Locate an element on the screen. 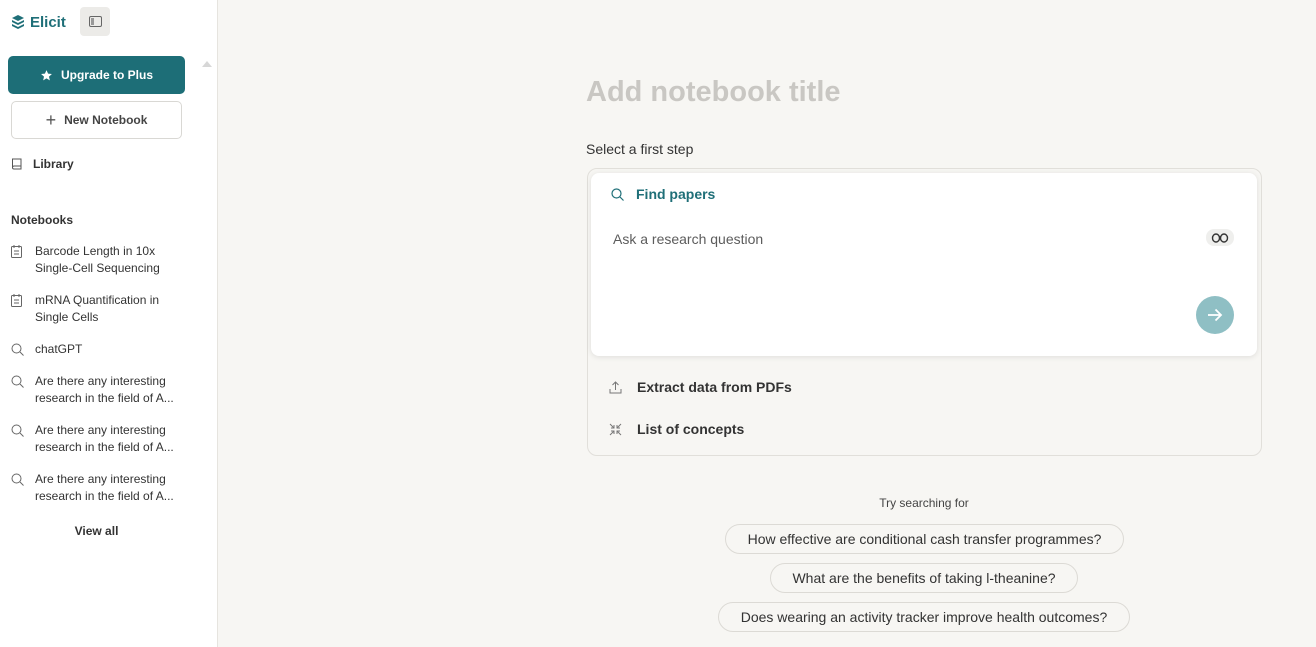  upload-icon is located at coordinates (615, 386).